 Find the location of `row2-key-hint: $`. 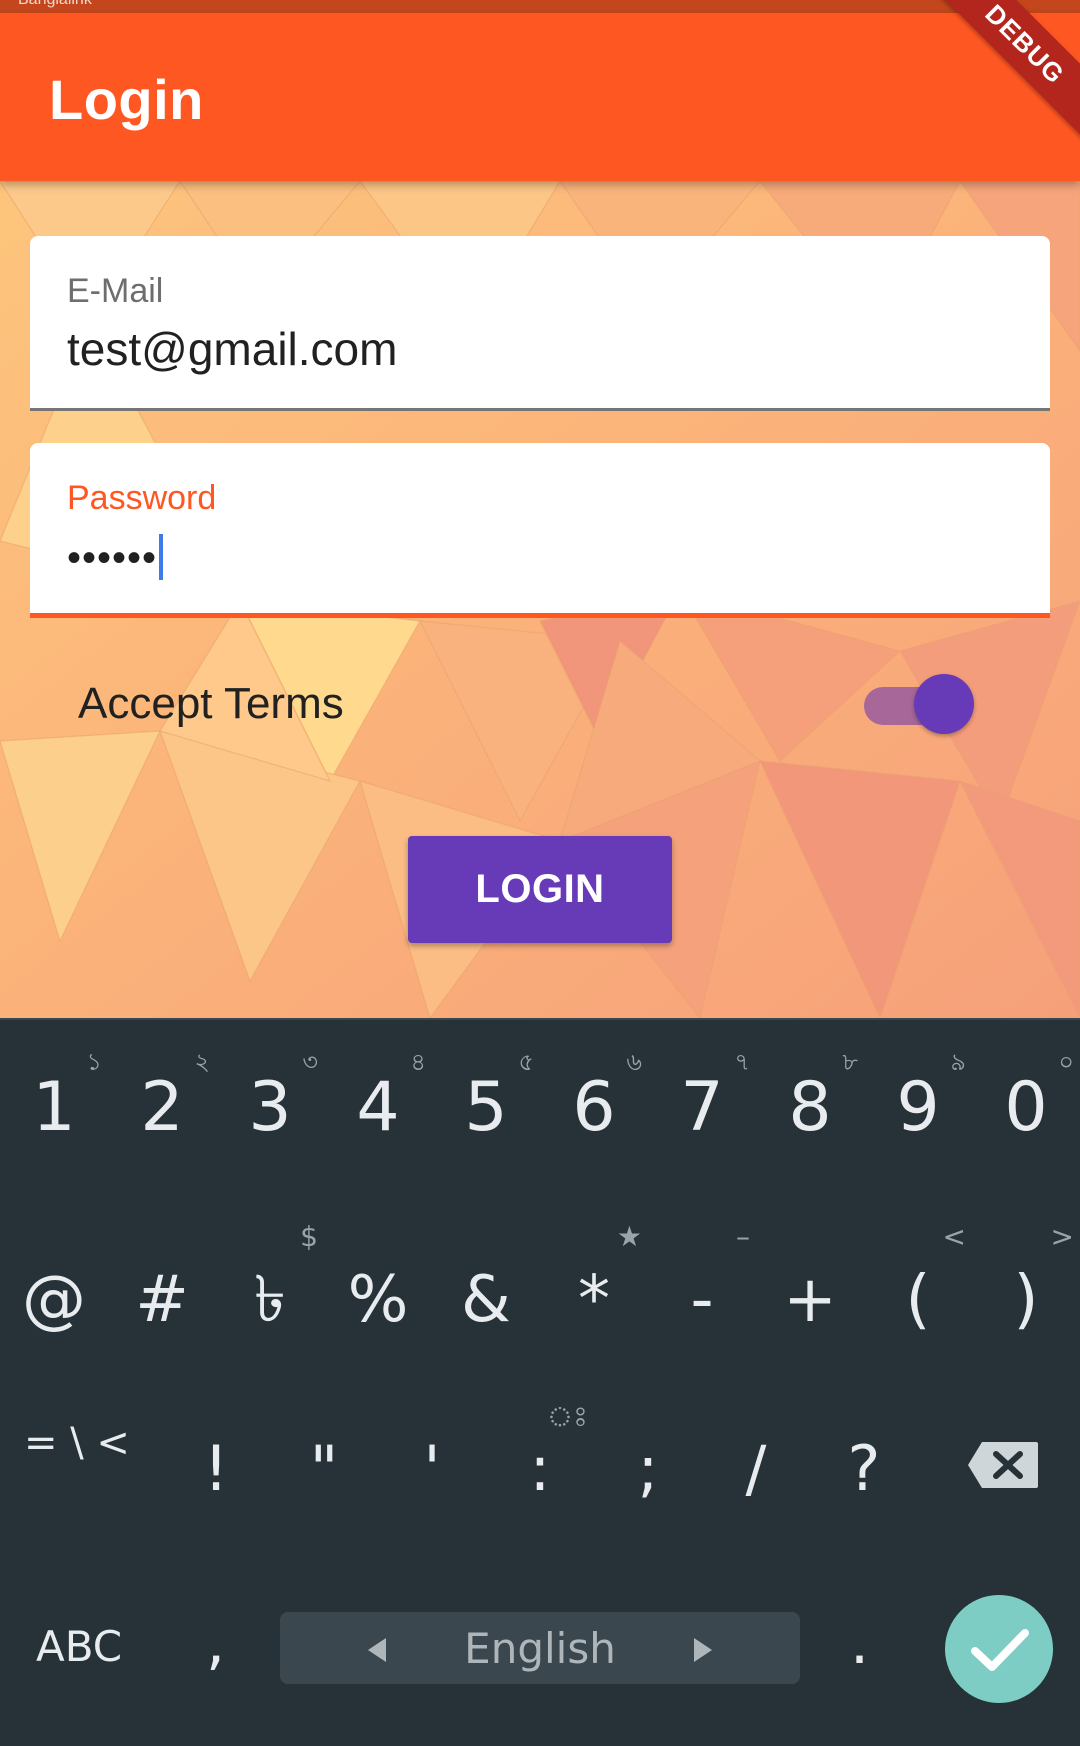

row2-key-hint: $ is located at coordinates (309, 1236).